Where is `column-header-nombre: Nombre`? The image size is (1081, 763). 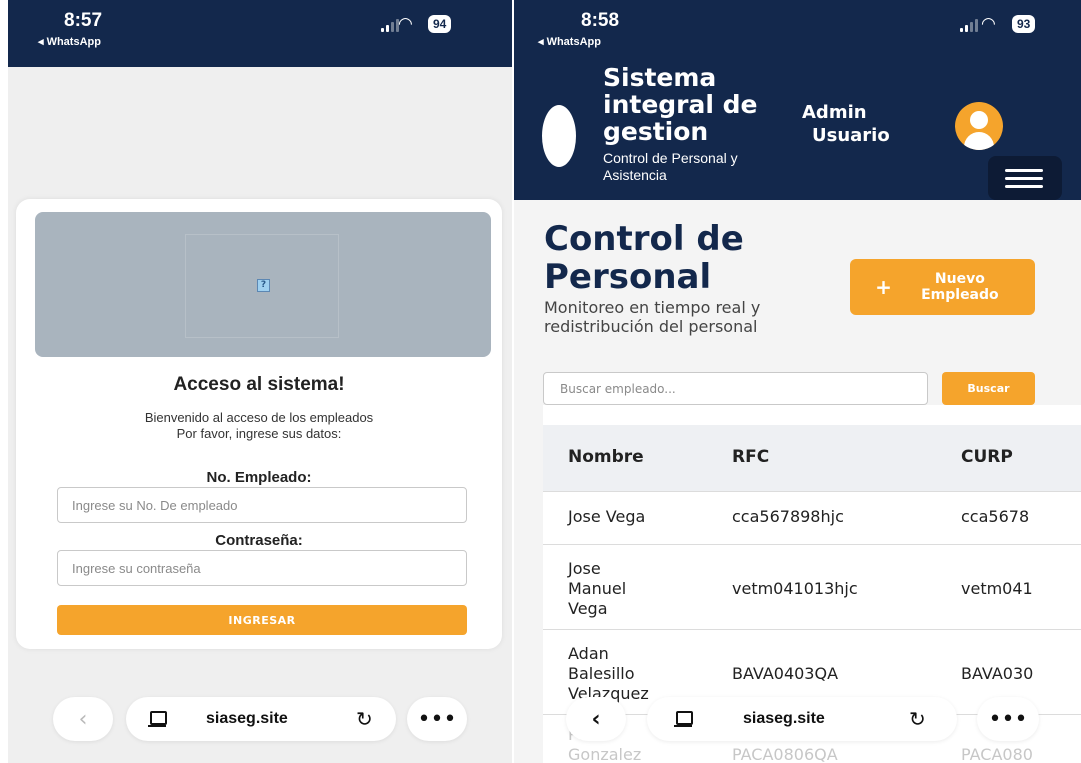
column-header-nombre: Nombre is located at coordinates (606, 457).